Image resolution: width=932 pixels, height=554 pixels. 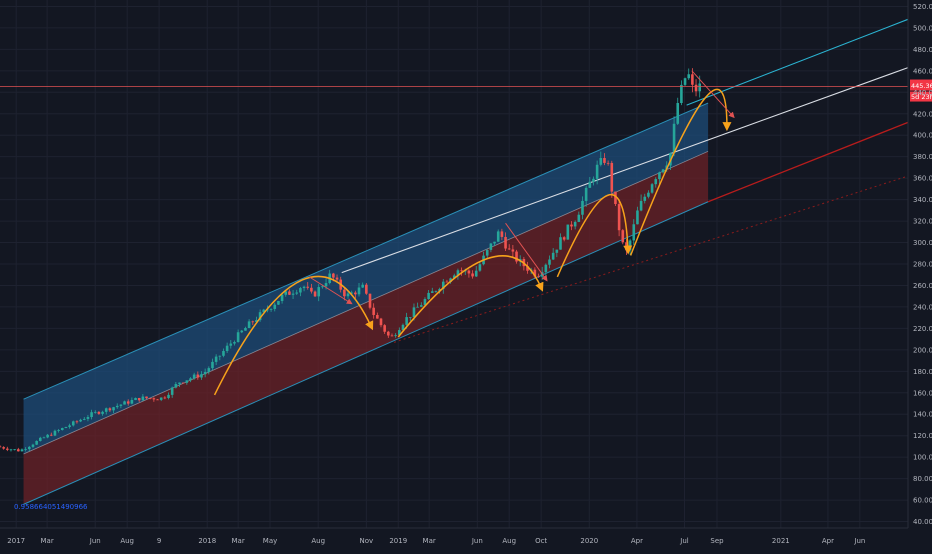 What do you see at coordinates (589, 541) in the screenshot?
I see `x-tick-label: 2020` at bounding box center [589, 541].